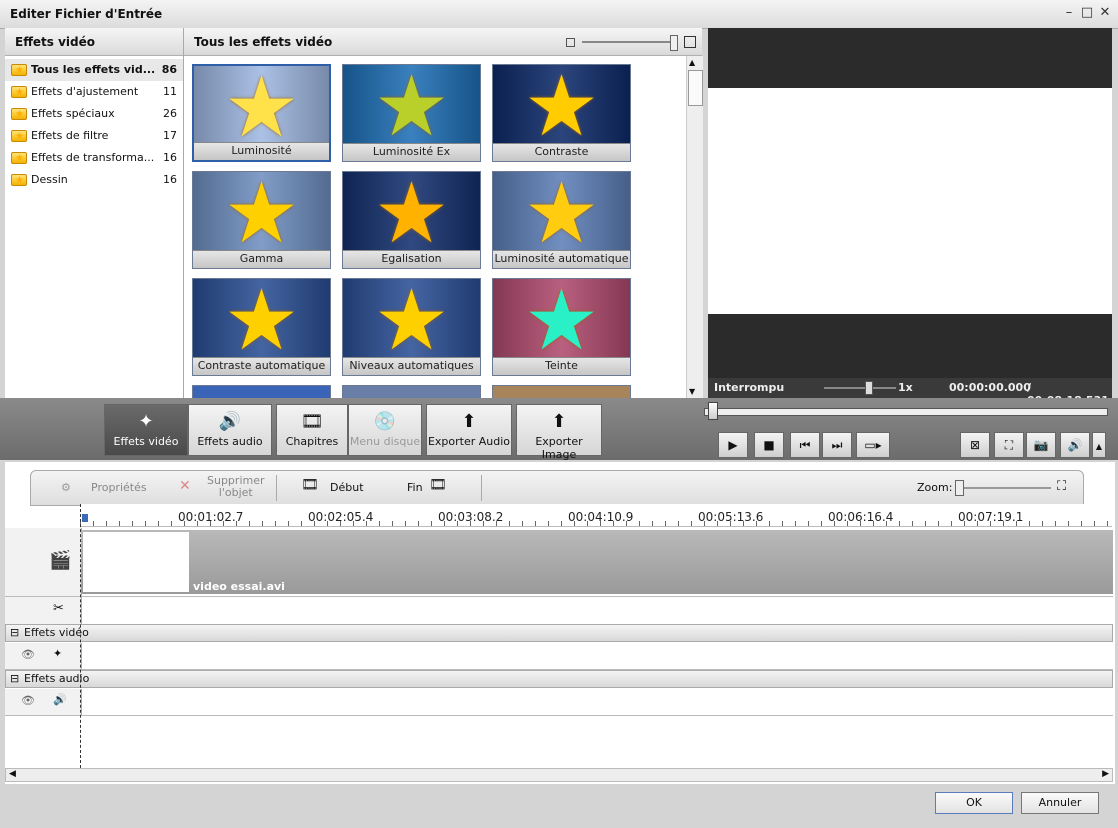 This screenshot has width=1118, height=828. Describe the element at coordinates (347, 487) in the screenshot. I see `debut-button: Début` at that location.